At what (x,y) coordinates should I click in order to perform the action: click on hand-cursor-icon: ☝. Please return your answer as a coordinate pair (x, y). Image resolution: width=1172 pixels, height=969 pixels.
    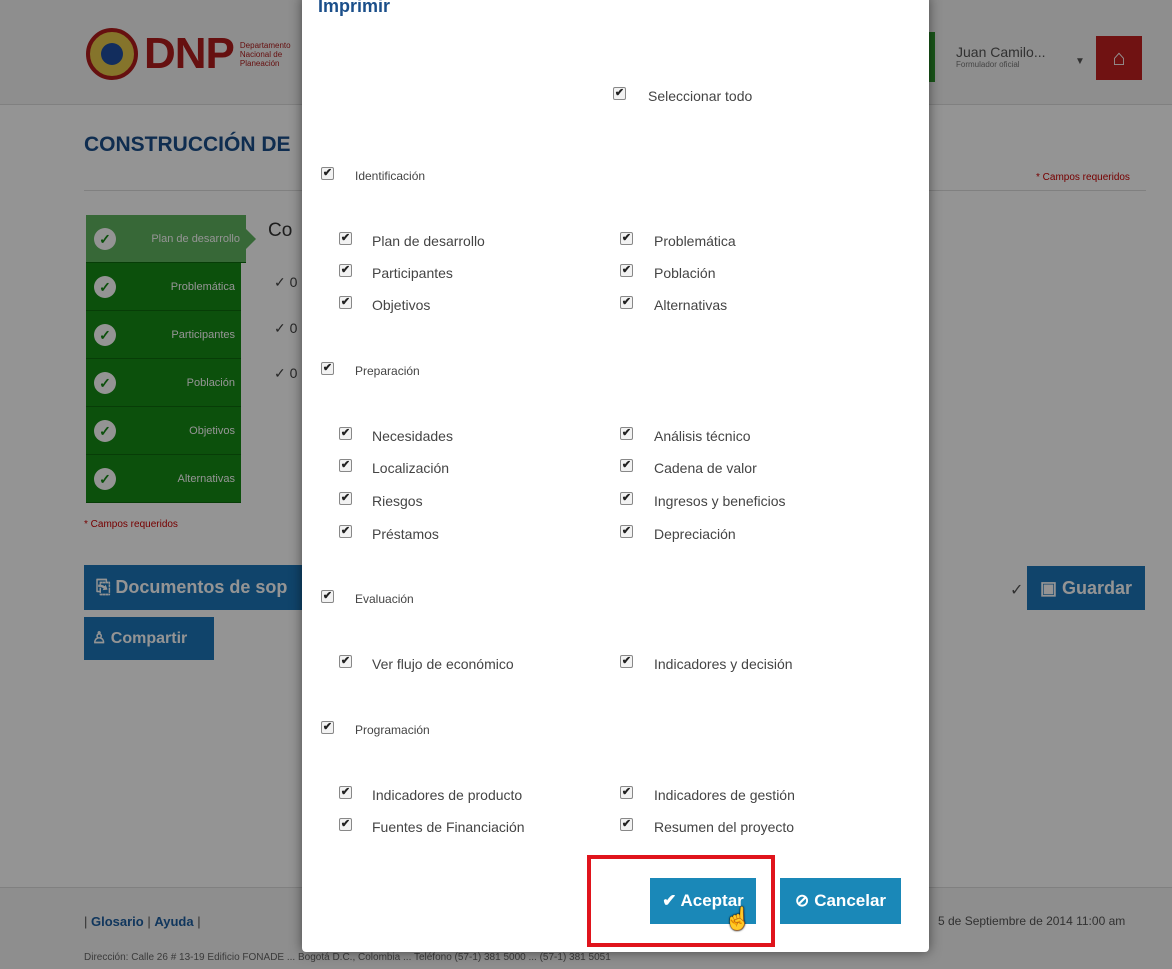
    Looking at the image, I should click on (738, 918).